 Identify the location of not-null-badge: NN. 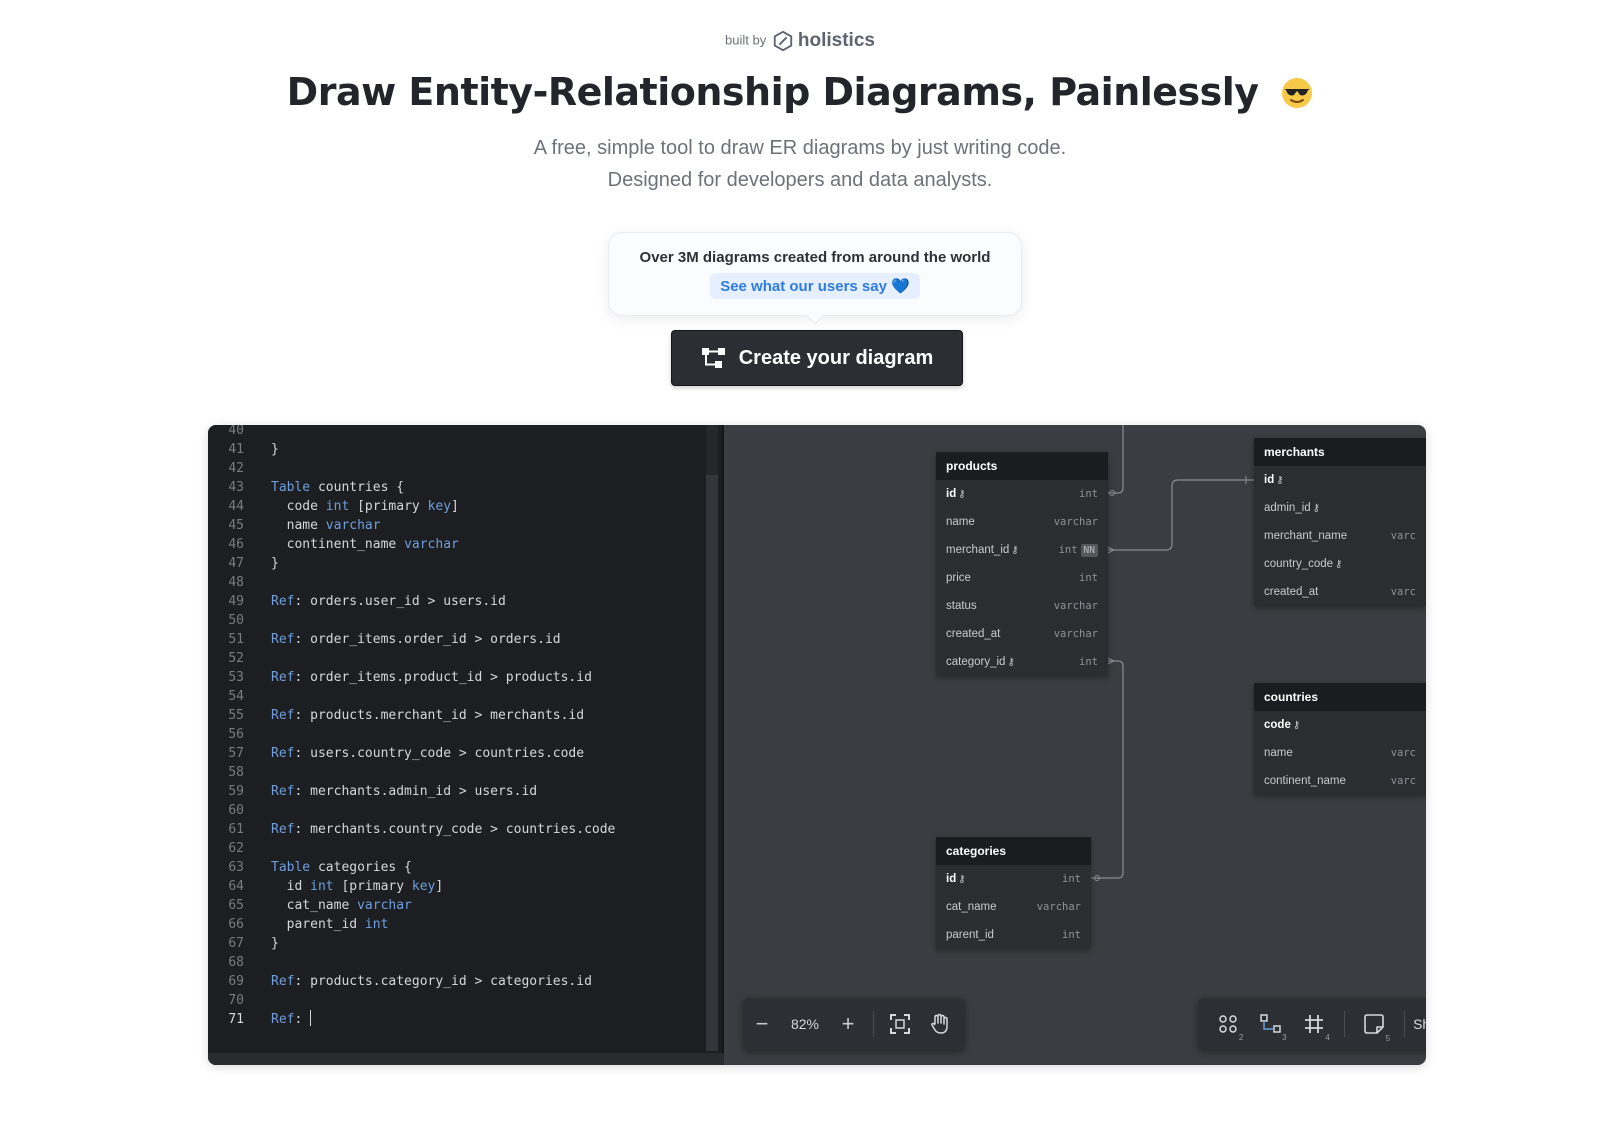
(1089, 550).